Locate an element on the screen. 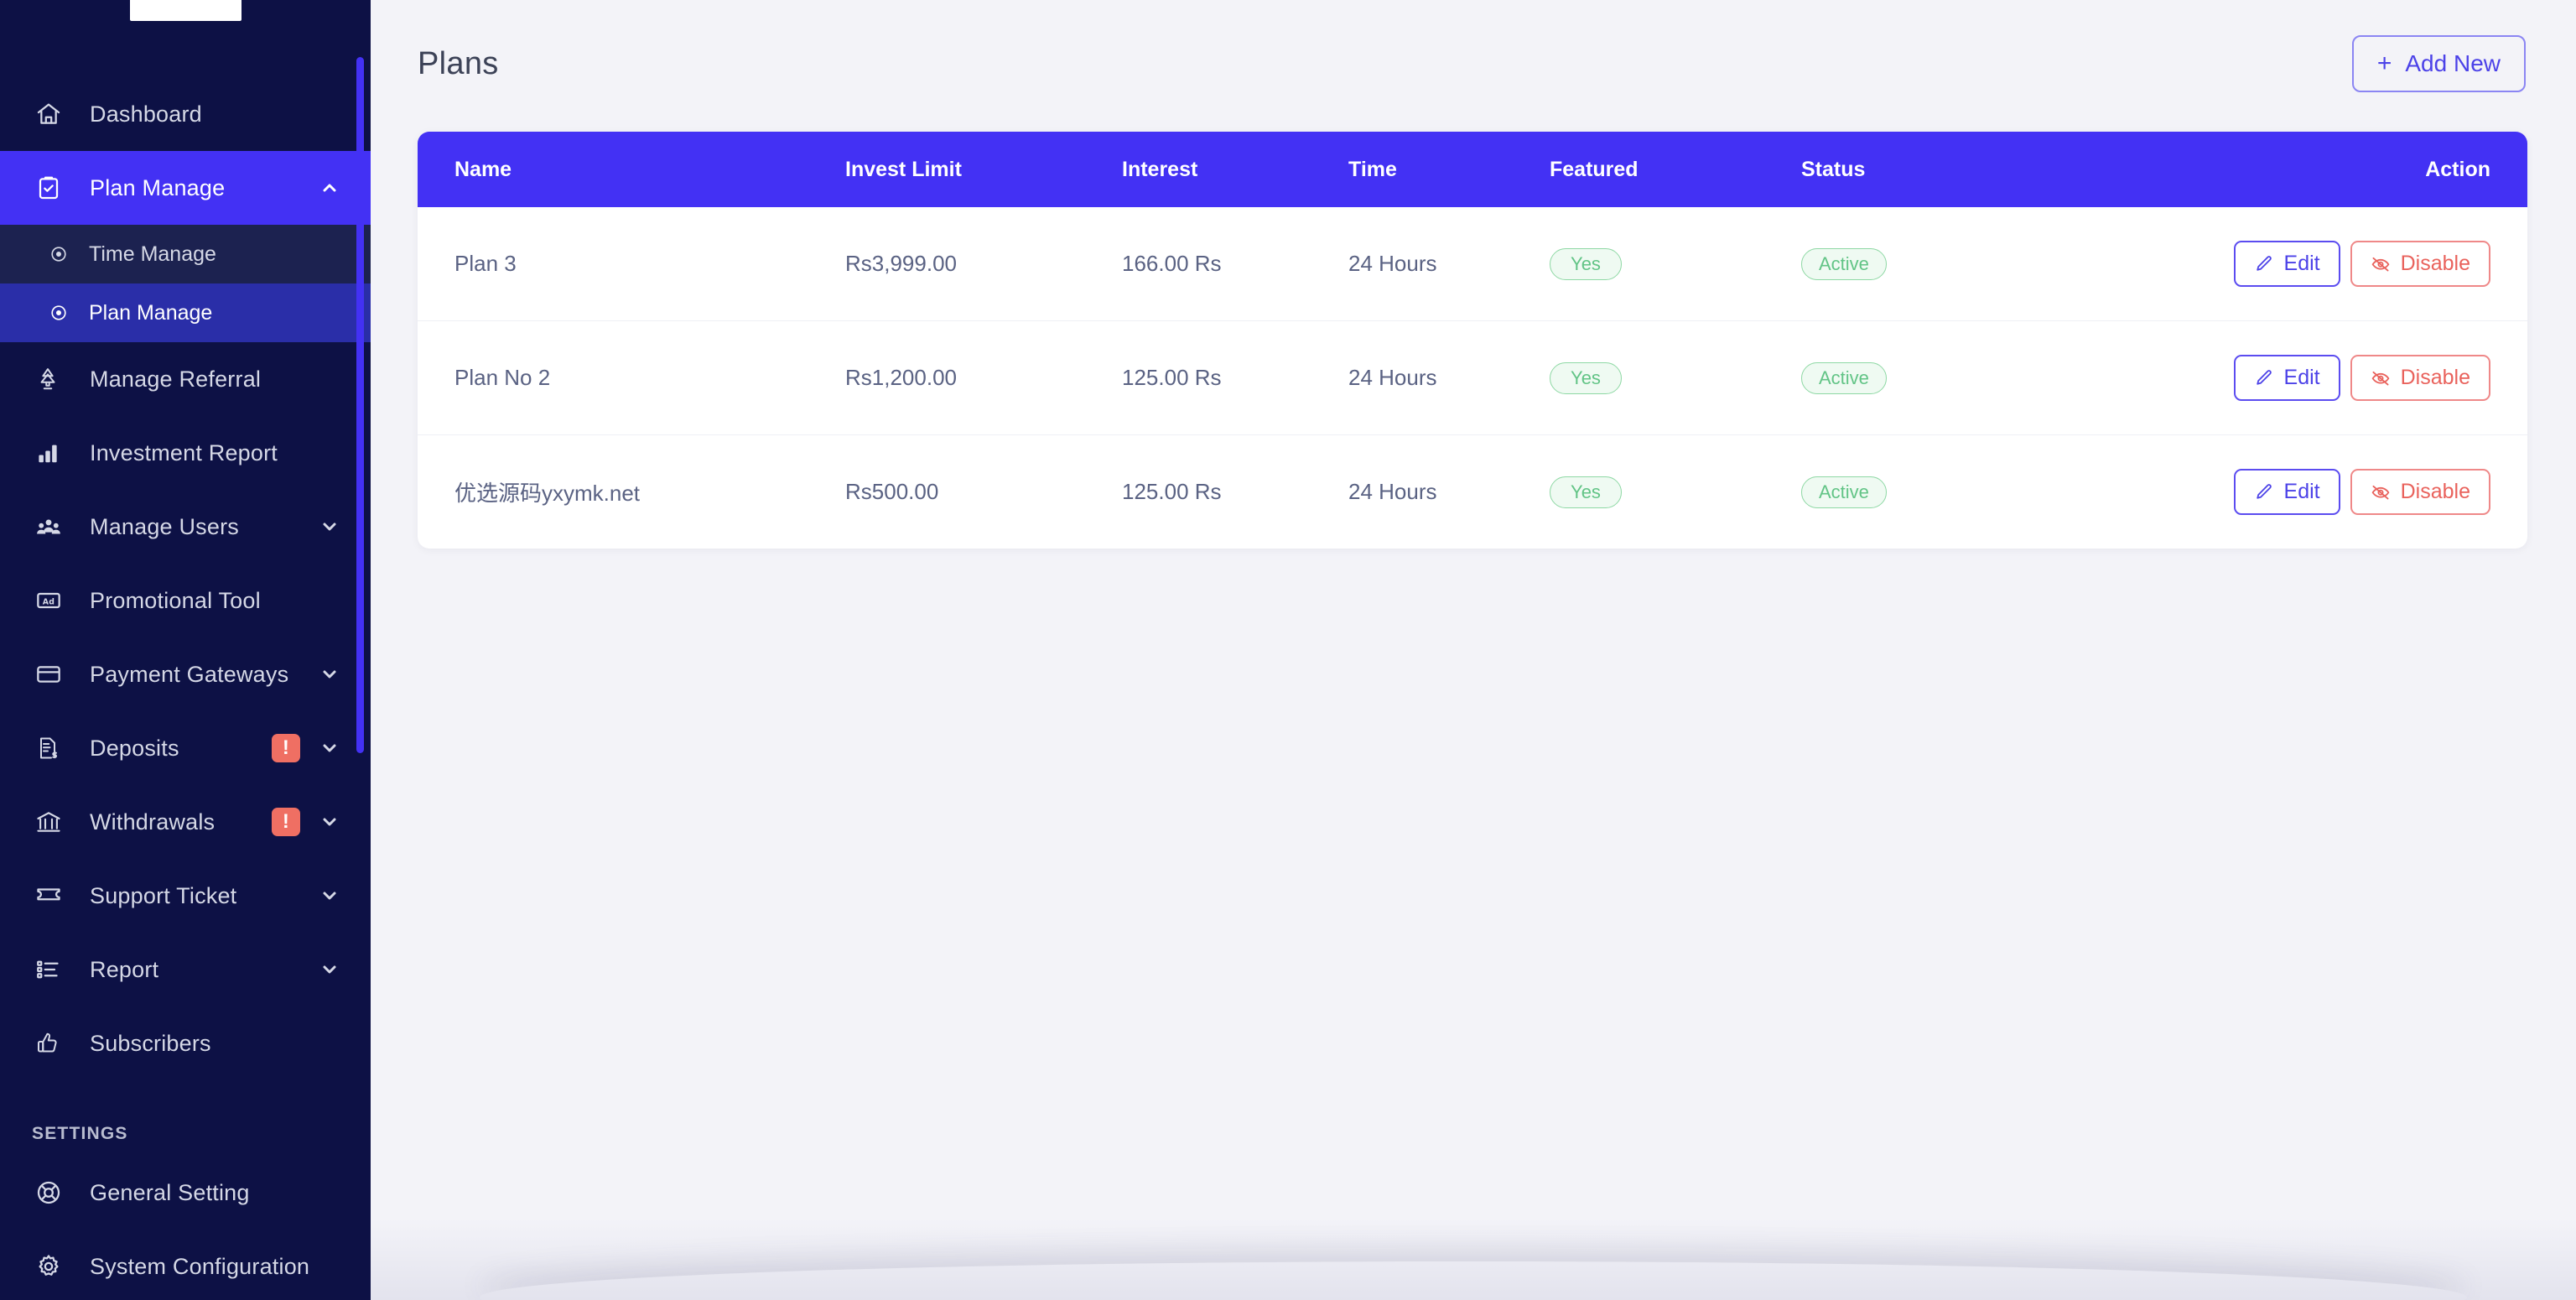  sidebar-item-label: Manage Users is located at coordinates (164, 526).